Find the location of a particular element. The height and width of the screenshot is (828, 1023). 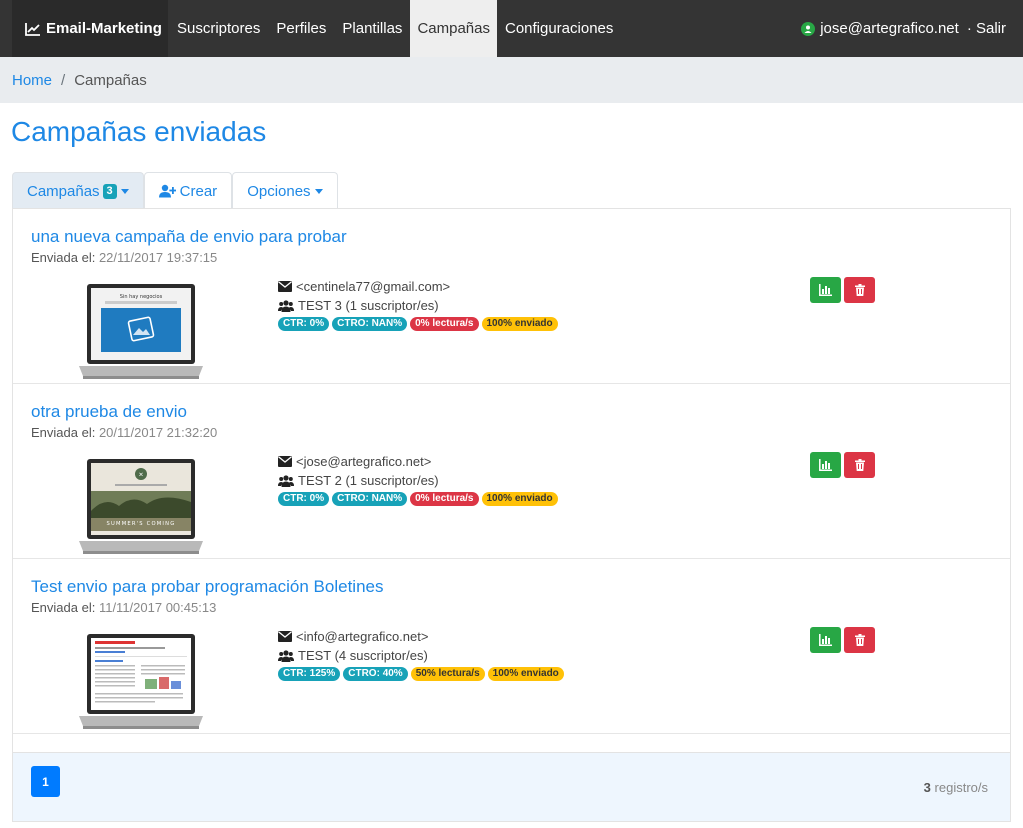

tab-options-label: Opciones is located at coordinates (279, 191).